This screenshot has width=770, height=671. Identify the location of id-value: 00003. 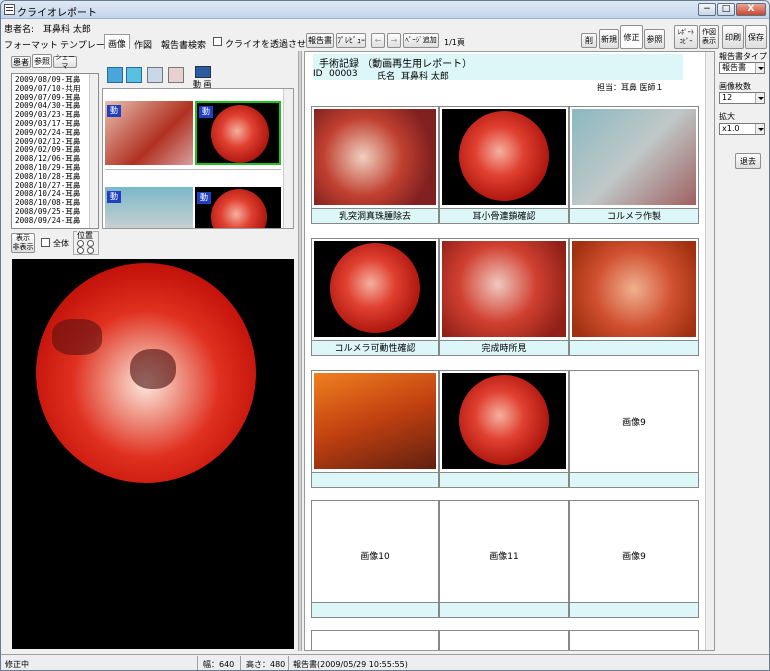
(343, 74).